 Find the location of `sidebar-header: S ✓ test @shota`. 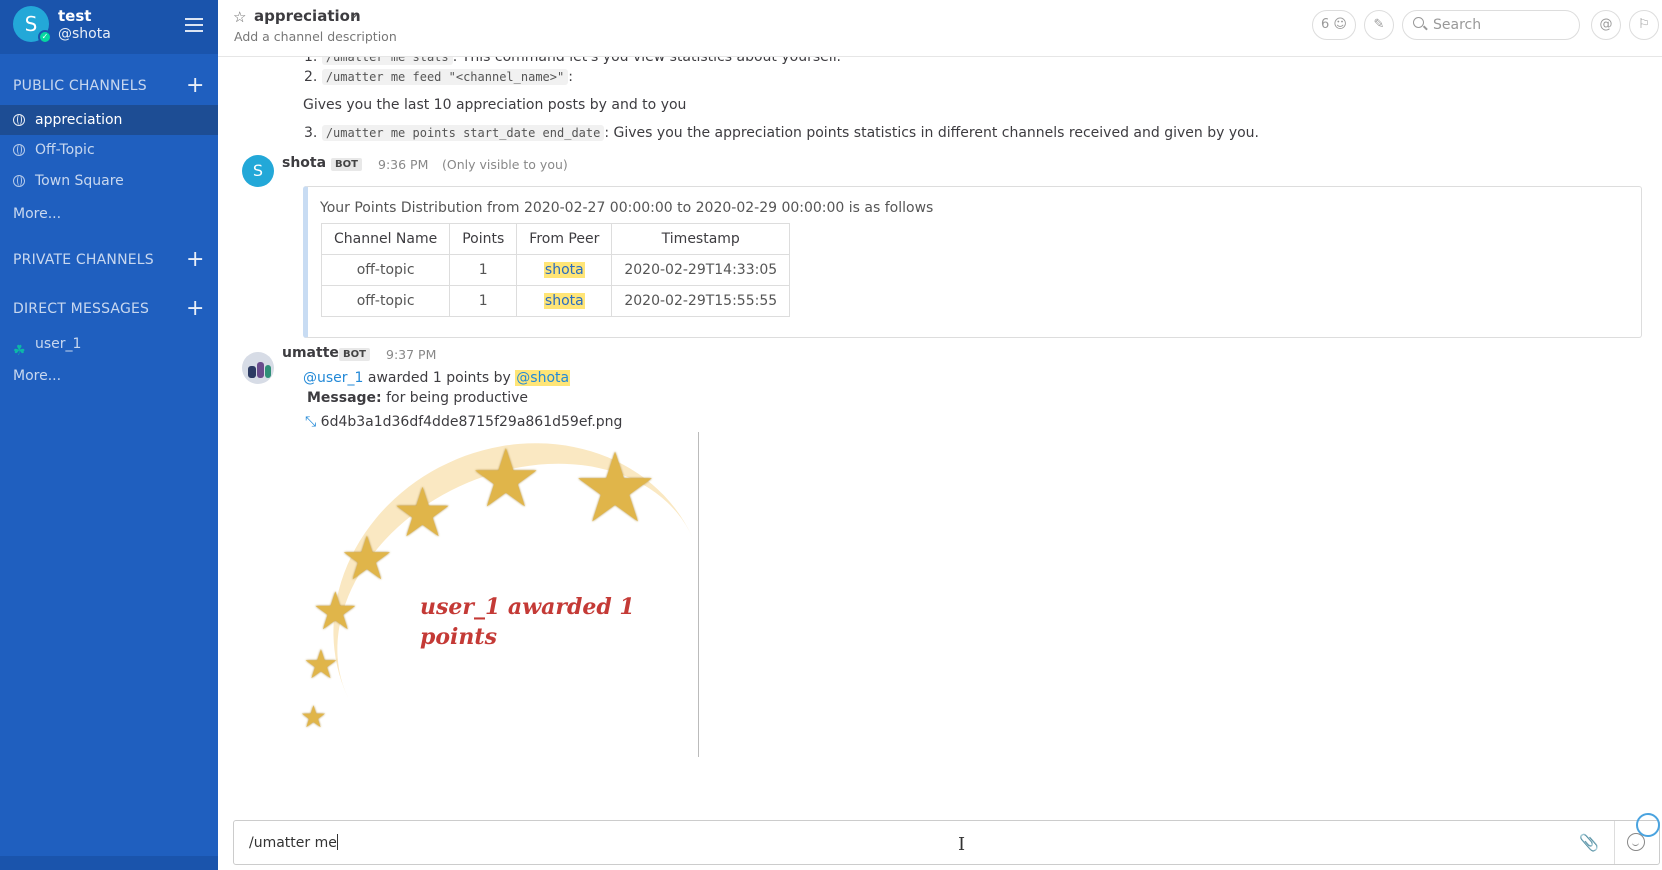

sidebar-header: S ✓ test @shota is located at coordinates (109, 27).